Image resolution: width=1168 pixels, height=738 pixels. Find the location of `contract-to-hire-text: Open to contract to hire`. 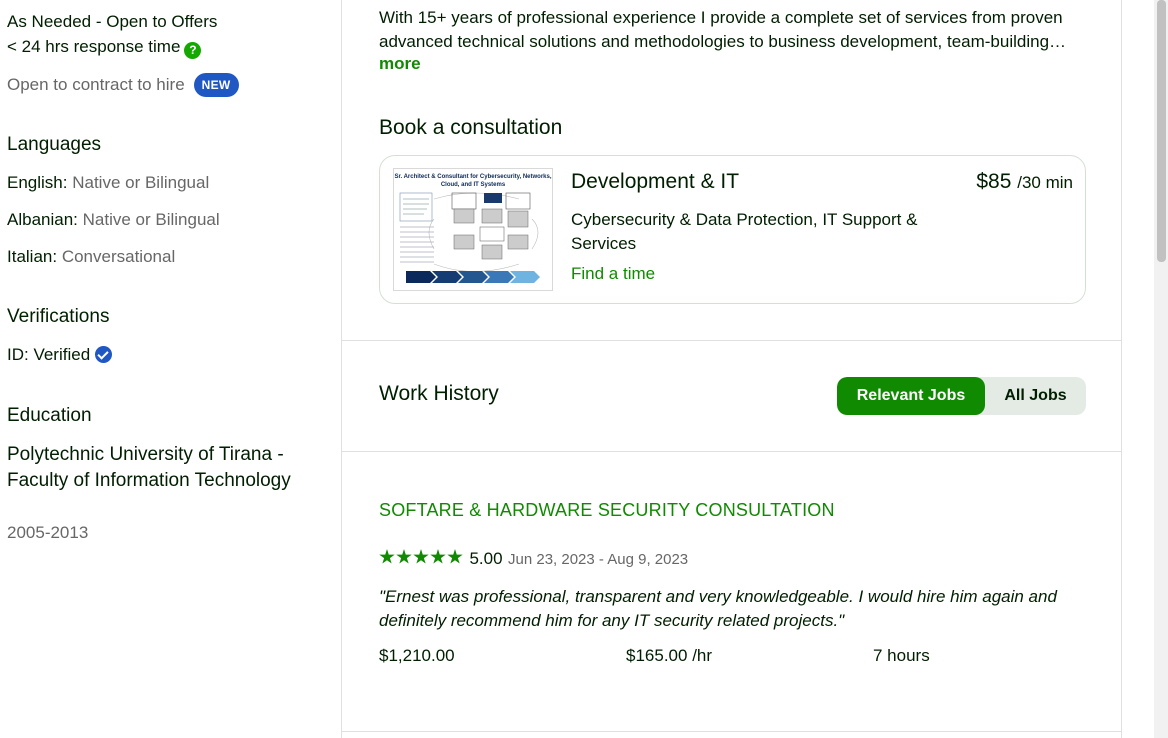

contract-to-hire-text: Open to contract to hire is located at coordinates (96, 84).